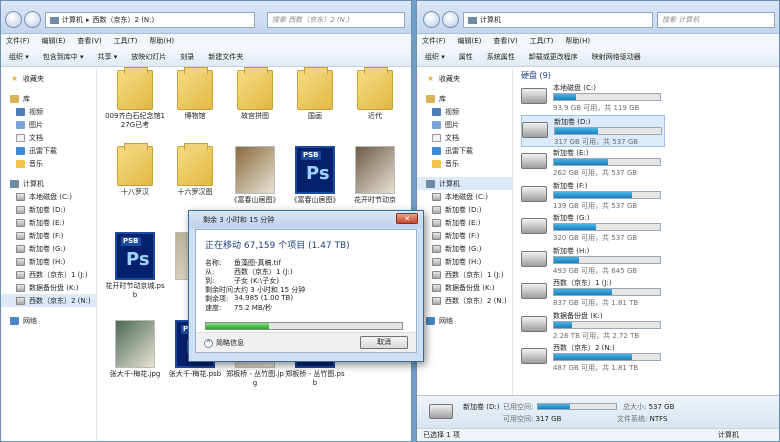 The width and height of the screenshot is (780, 442). Describe the element at coordinates (593, 130) in the screenshot. I see `drive-tile: 新加卷 (D:) 317 GB 可用，共 537 GB` at that location.